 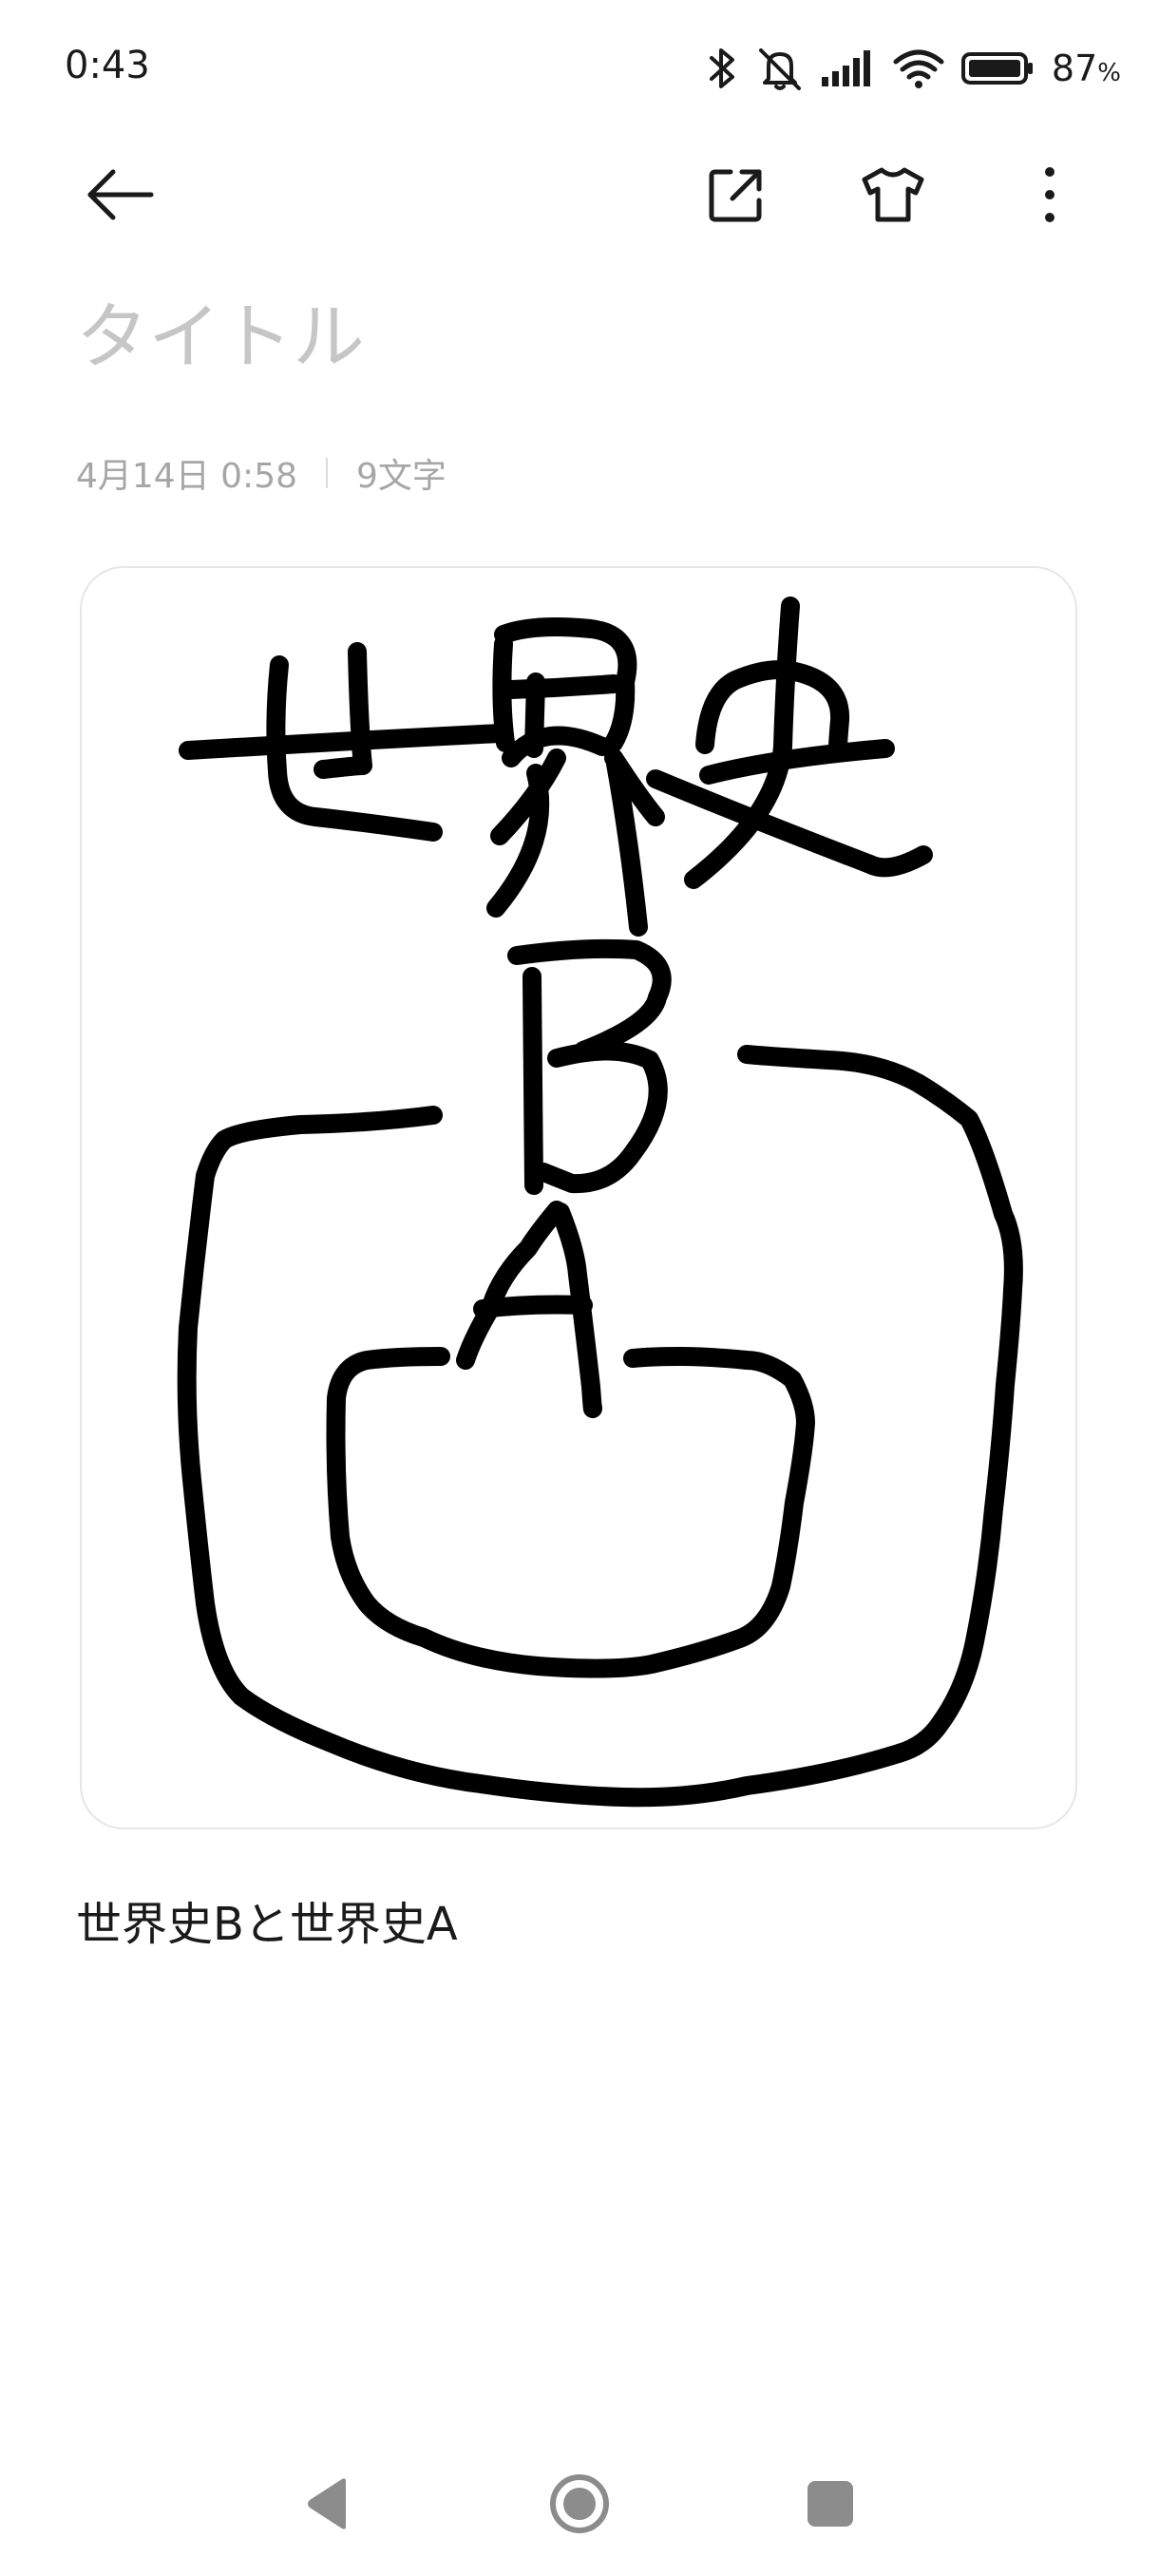 I want to click on share-button, so click(x=736, y=194).